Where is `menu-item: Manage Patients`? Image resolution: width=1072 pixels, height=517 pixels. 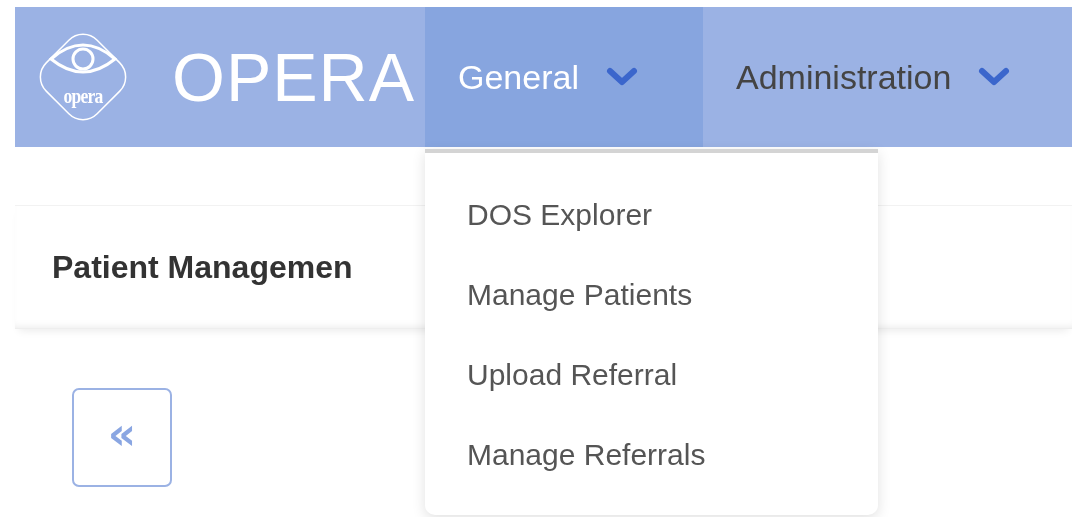 menu-item: Manage Patients is located at coordinates (651, 295).